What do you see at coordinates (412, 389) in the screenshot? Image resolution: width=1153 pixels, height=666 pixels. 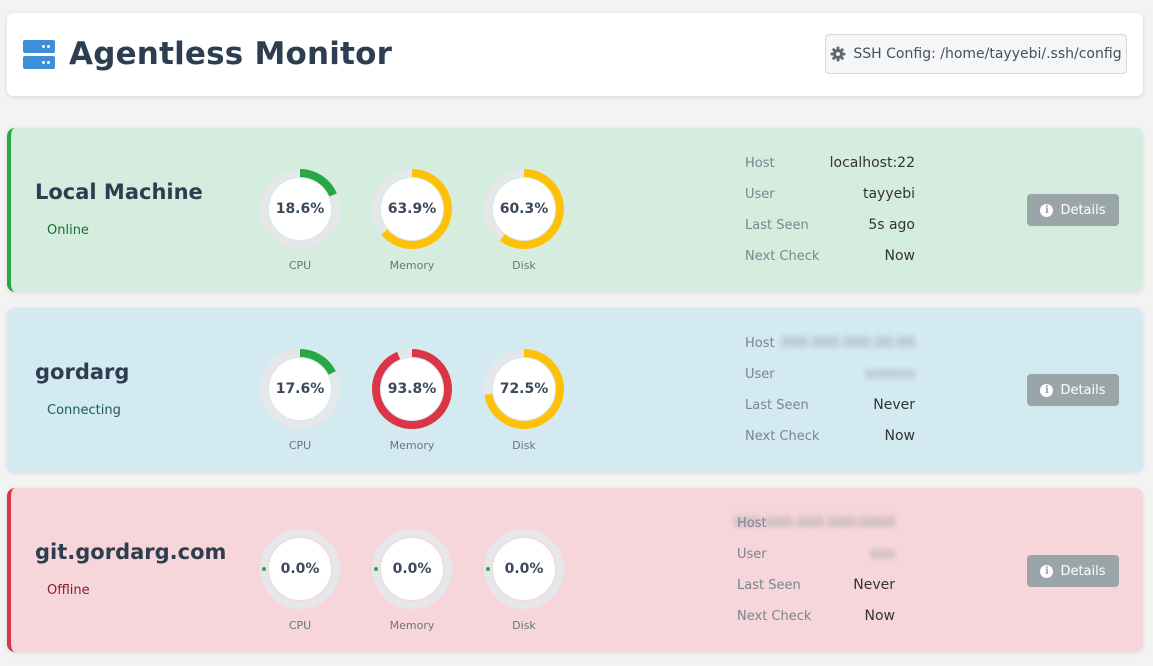 I see `memory-value: 93.8%` at bounding box center [412, 389].